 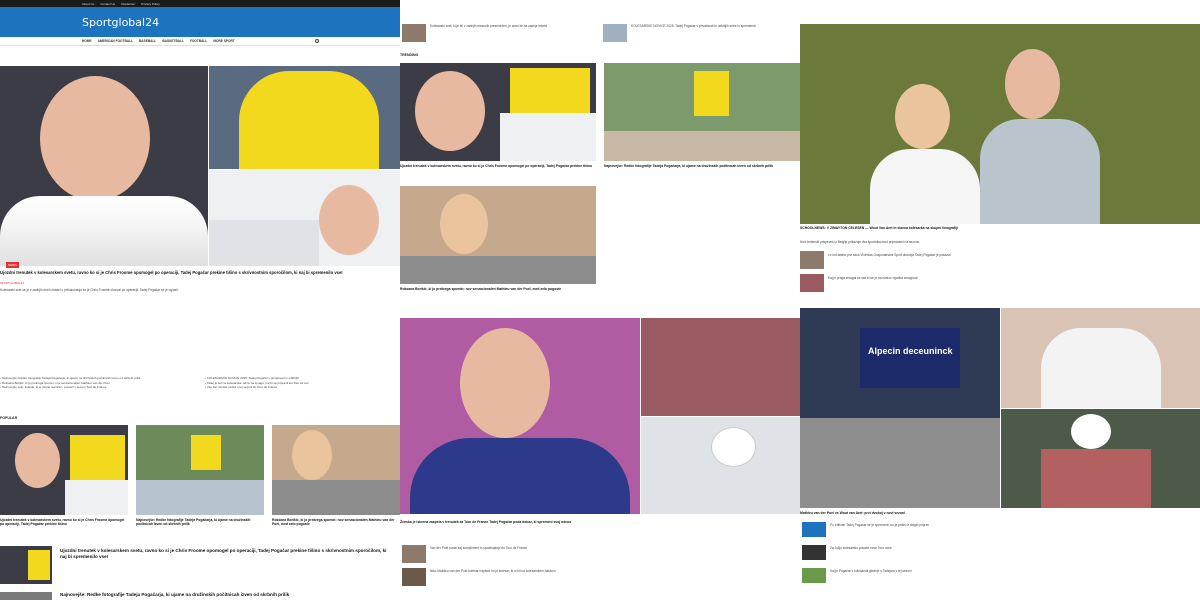 What do you see at coordinates (12, 265) in the screenshot?
I see `category-tag: NEWS` at bounding box center [12, 265].